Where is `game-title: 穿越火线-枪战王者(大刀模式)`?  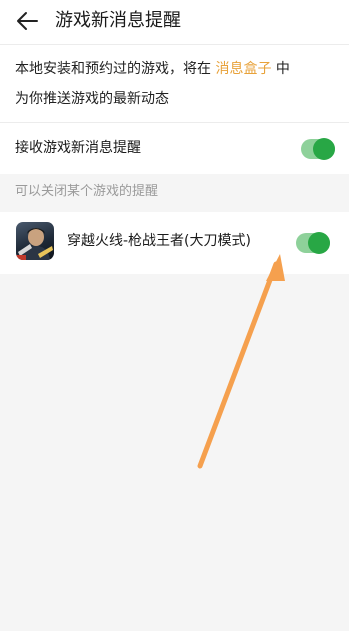 game-title: 穿越火线-枪战王者(大刀模式) is located at coordinates (159, 241).